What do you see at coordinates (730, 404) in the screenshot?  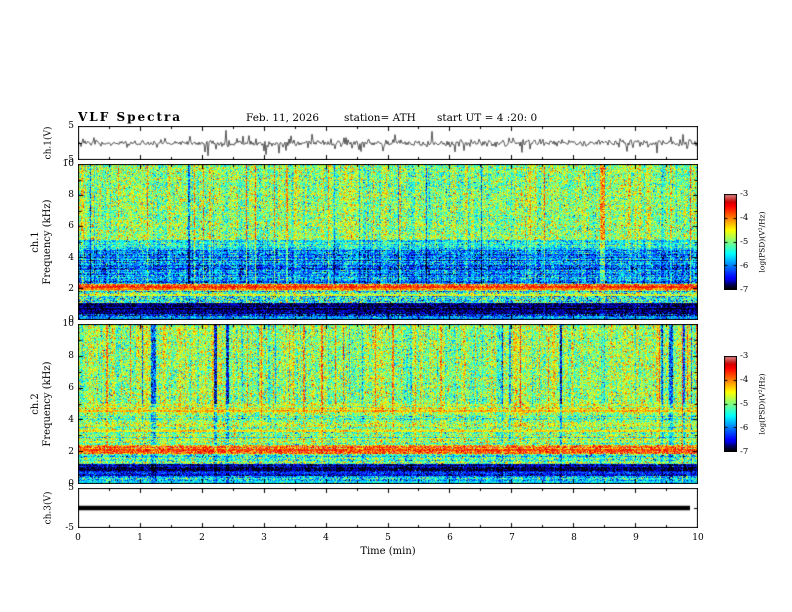 I see `colorbar-ch2` at bounding box center [730, 404].